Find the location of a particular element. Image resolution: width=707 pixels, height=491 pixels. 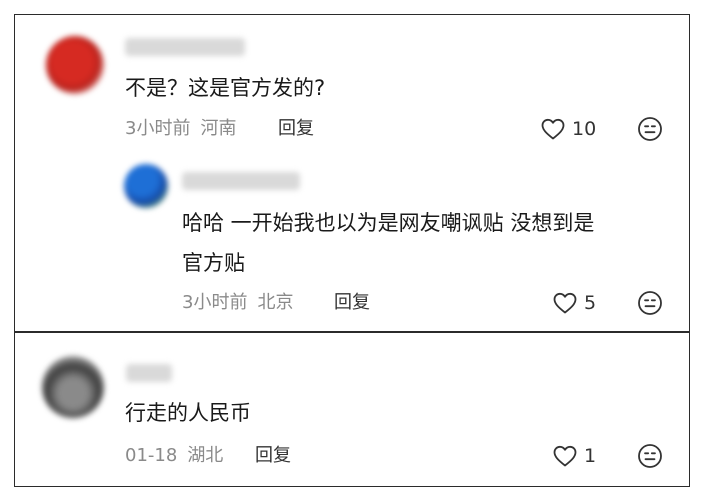

like-button: 1 is located at coordinates (574, 456).